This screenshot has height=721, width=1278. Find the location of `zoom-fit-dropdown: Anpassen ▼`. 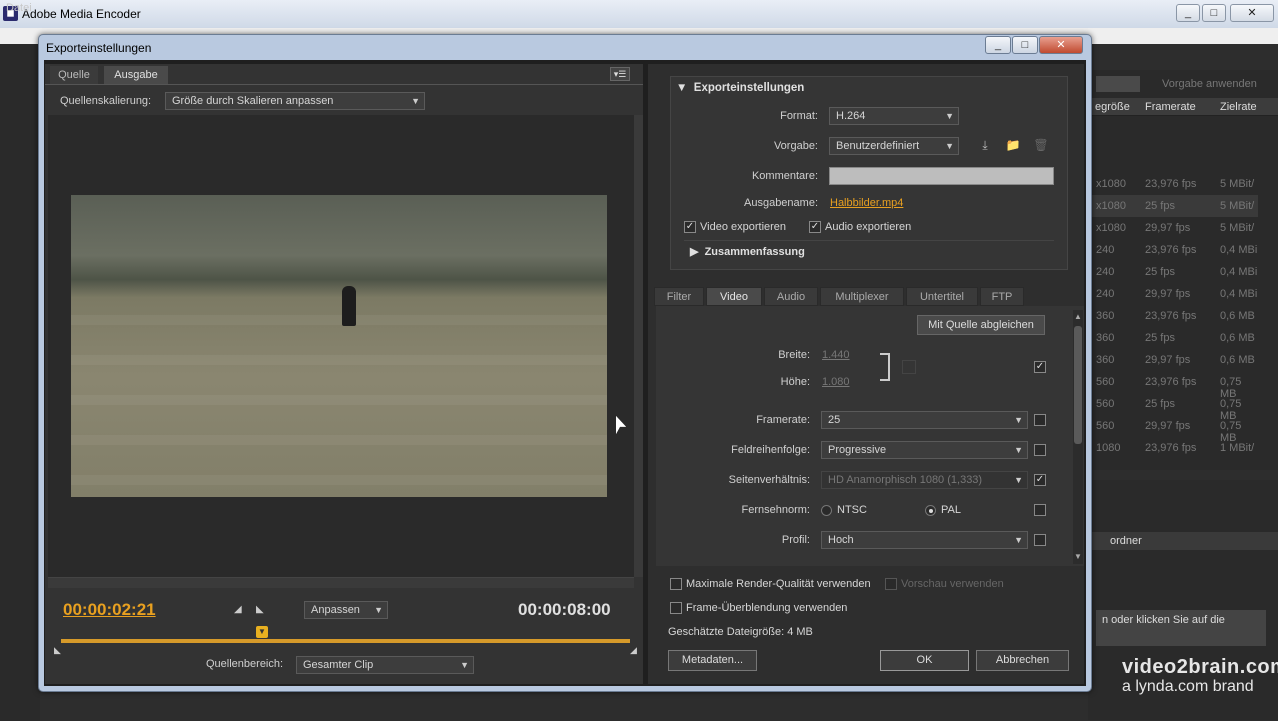

zoom-fit-dropdown: Anpassen ▼ is located at coordinates (346, 610).